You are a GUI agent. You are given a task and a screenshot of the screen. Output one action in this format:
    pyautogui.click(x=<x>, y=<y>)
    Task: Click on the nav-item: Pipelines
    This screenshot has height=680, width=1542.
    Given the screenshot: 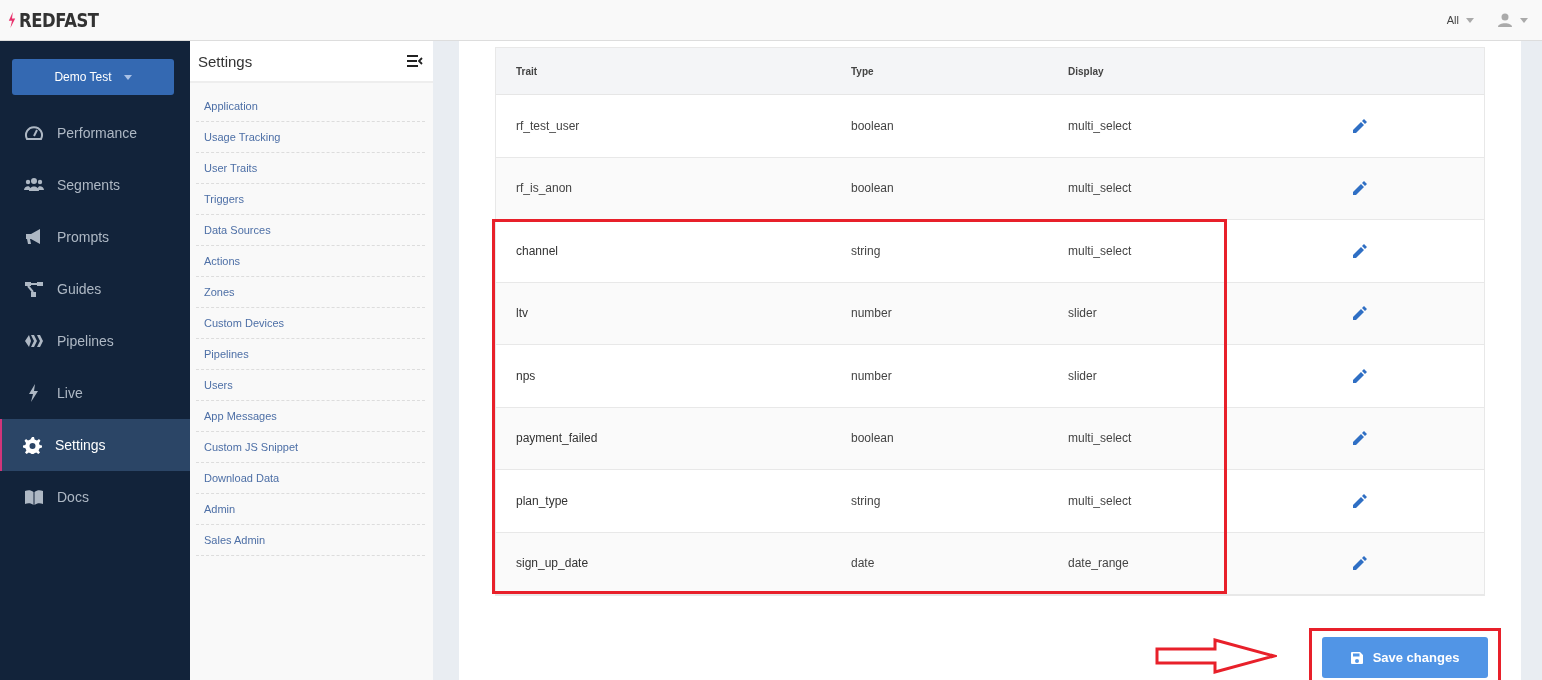 What is the action you would take?
    pyautogui.click(x=95, y=341)
    